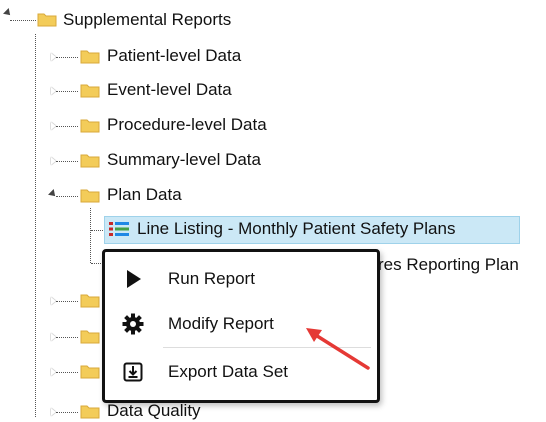  What do you see at coordinates (184, 160) in the screenshot?
I see `tree-node-summary-level-data: Summary-level Data` at bounding box center [184, 160].